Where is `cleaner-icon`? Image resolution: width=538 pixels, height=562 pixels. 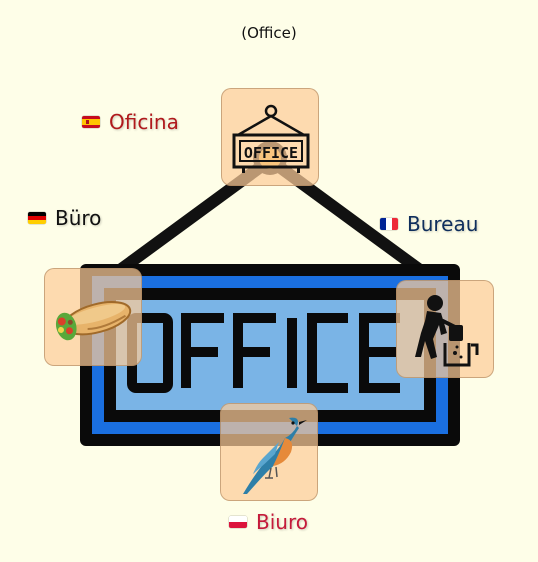
cleaner-icon is located at coordinates (447, 331).